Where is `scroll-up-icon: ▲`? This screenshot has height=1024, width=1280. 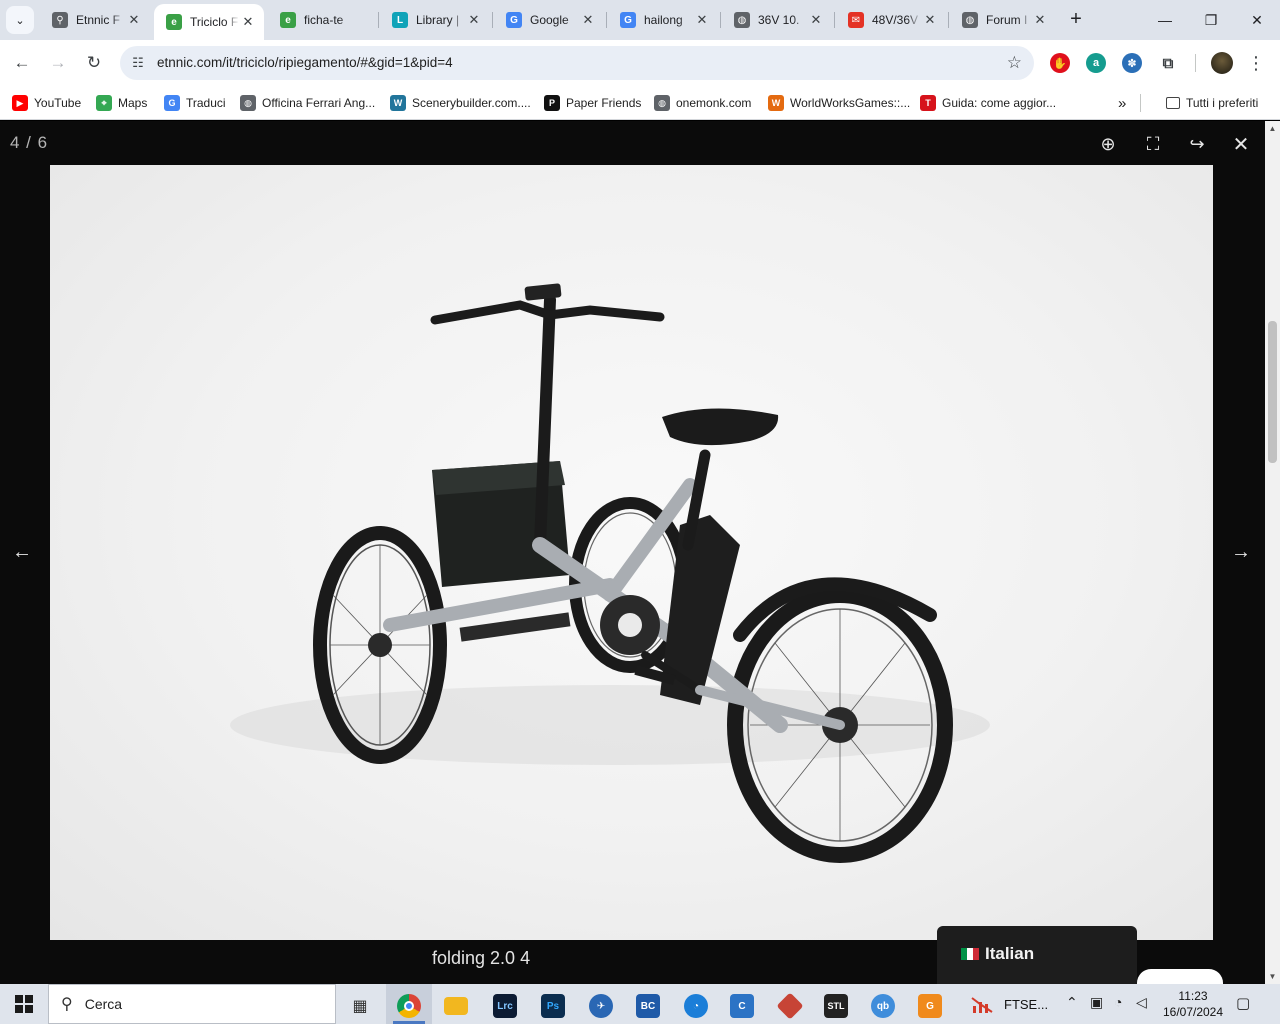
scroll-up-icon: ▲ is located at coordinates (1272, 128).